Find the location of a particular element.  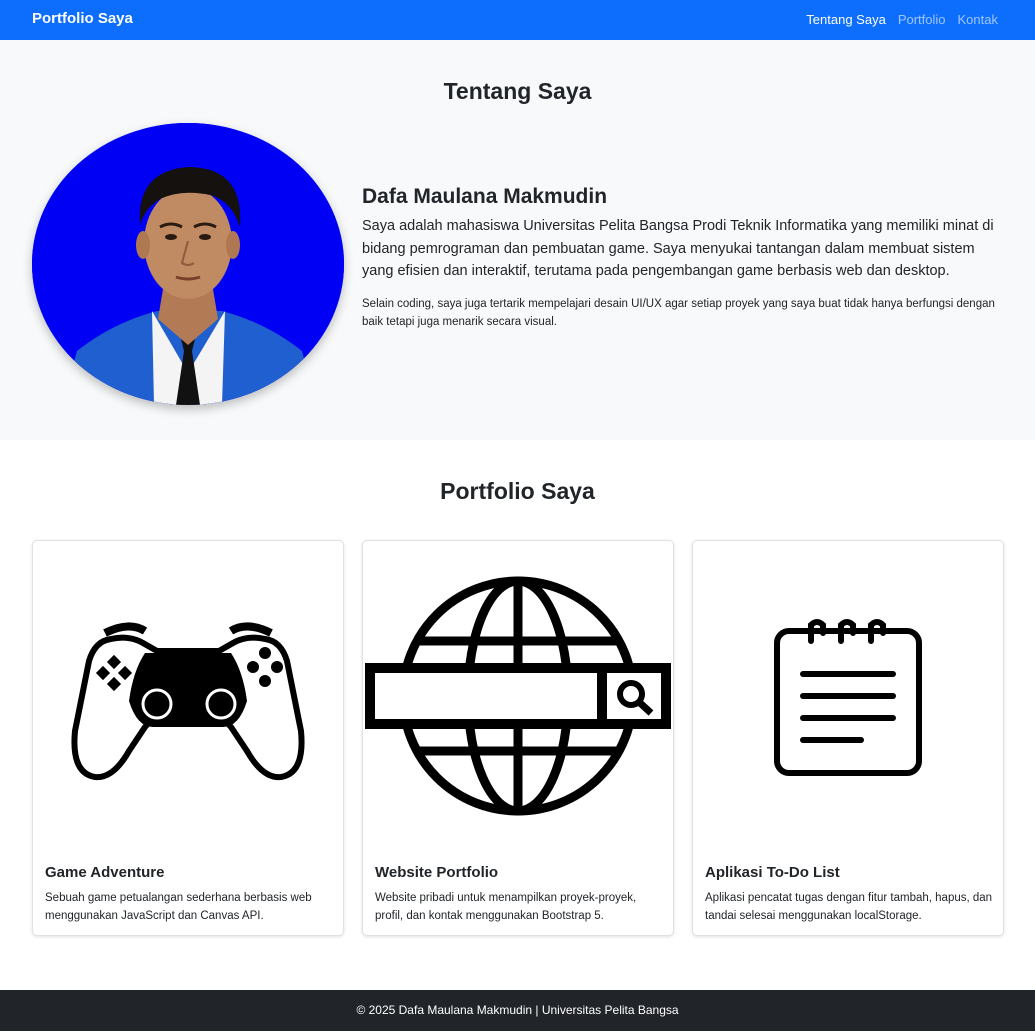

profile-photo is located at coordinates (188, 264).